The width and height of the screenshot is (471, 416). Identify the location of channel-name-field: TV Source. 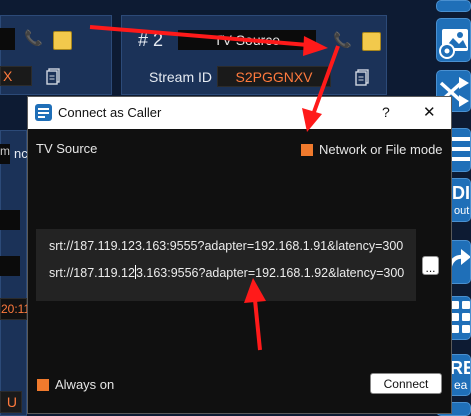
(247, 40).